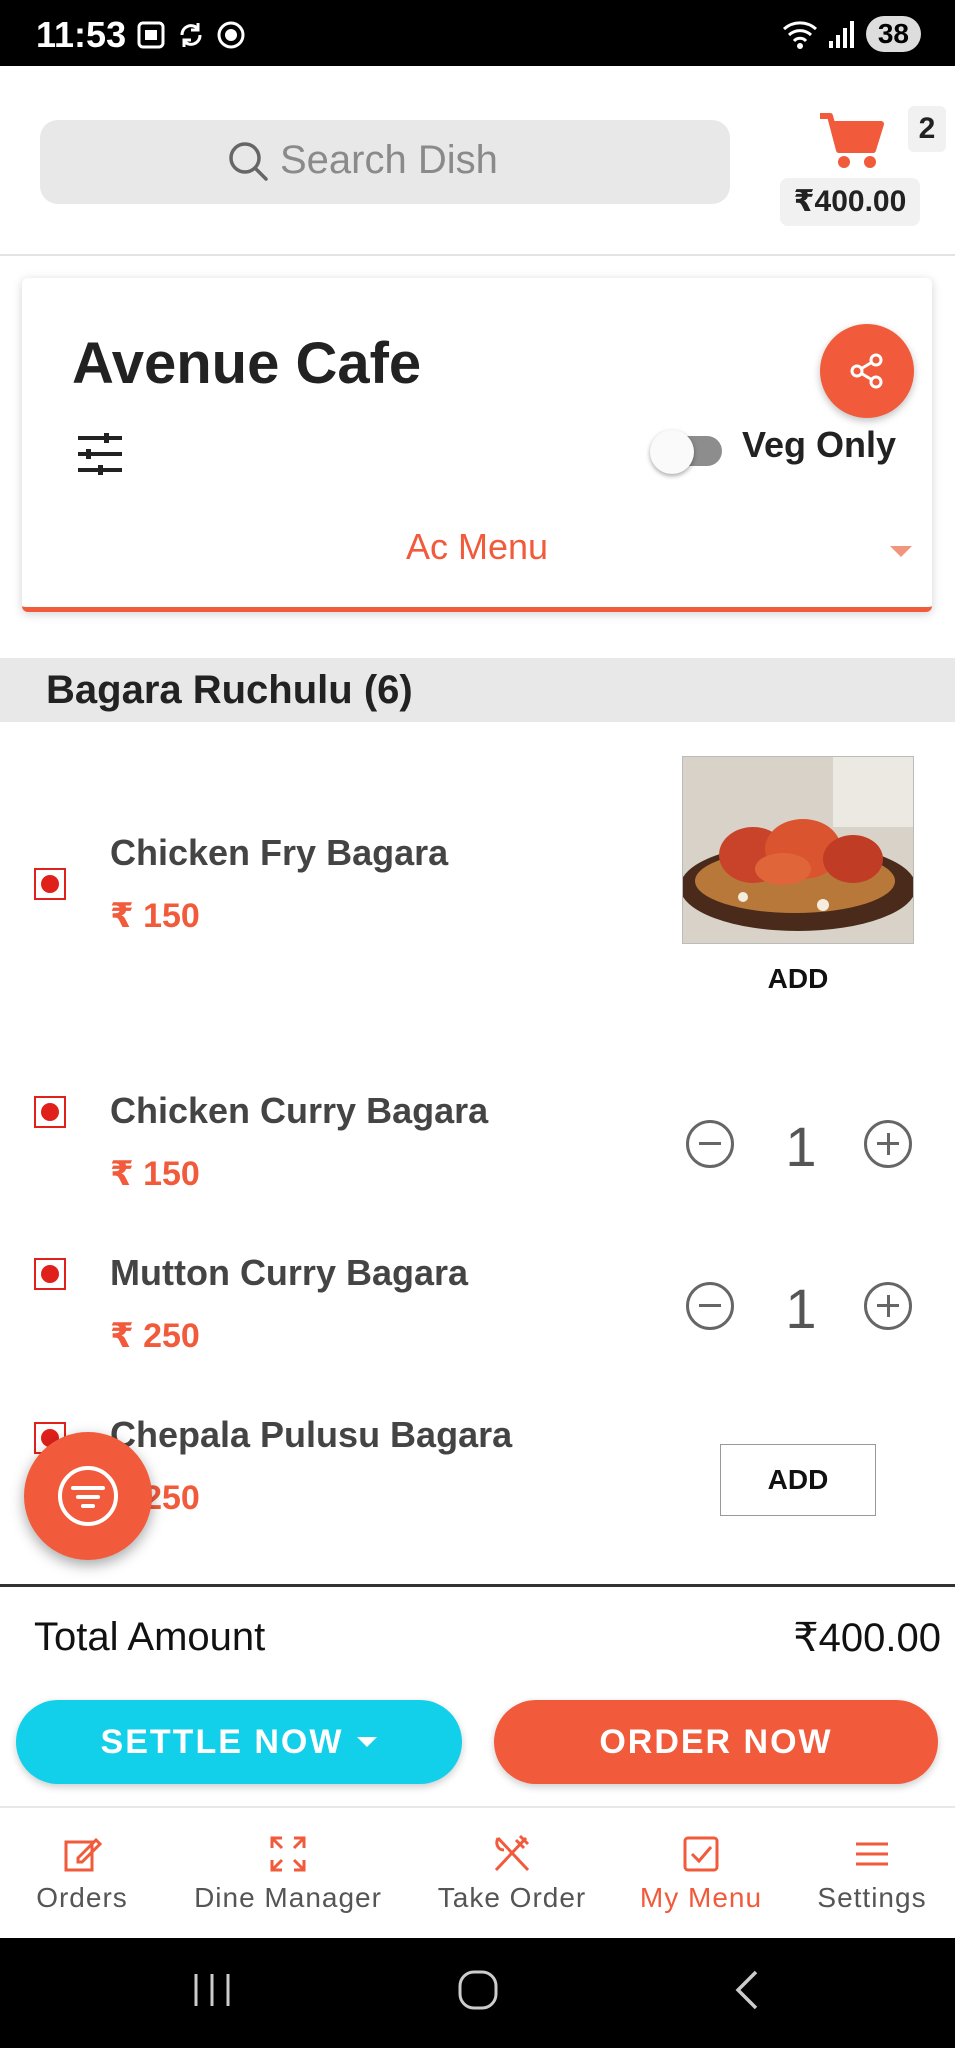  Describe the element at coordinates (799, 35) in the screenshot. I see `wifi-icon` at that location.